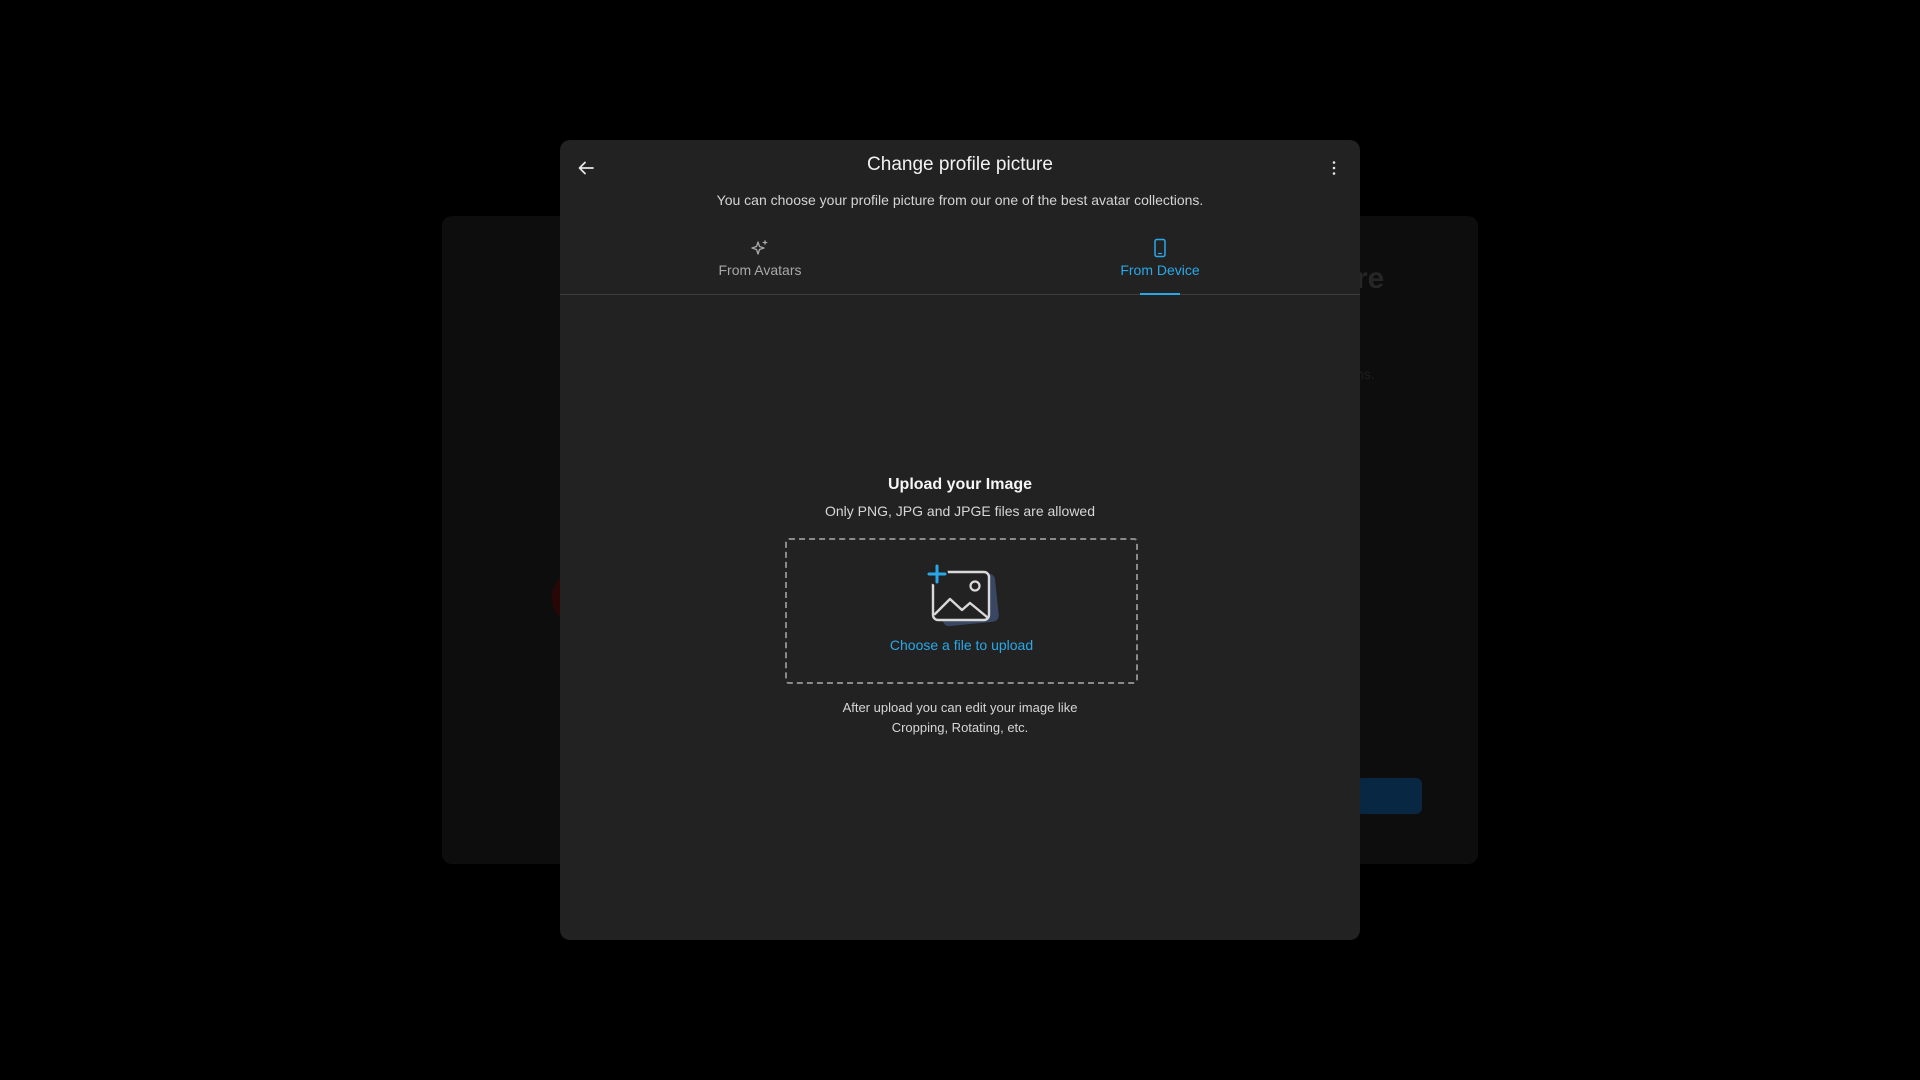  I want to click on active-tab-indicator, so click(1160, 294).